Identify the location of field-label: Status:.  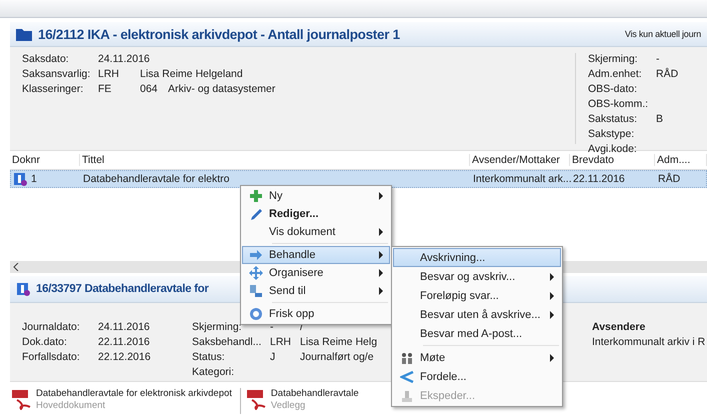
(209, 357).